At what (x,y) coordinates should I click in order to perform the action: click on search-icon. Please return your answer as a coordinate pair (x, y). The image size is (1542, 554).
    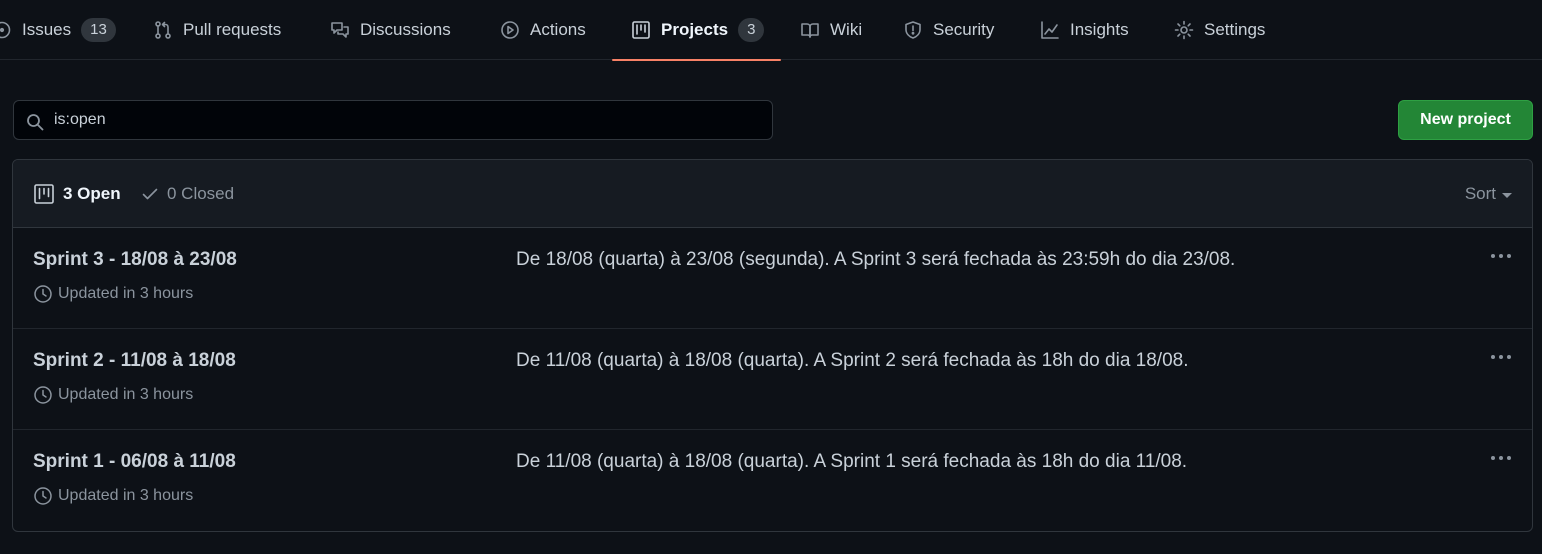
    Looking at the image, I should click on (35, 122).